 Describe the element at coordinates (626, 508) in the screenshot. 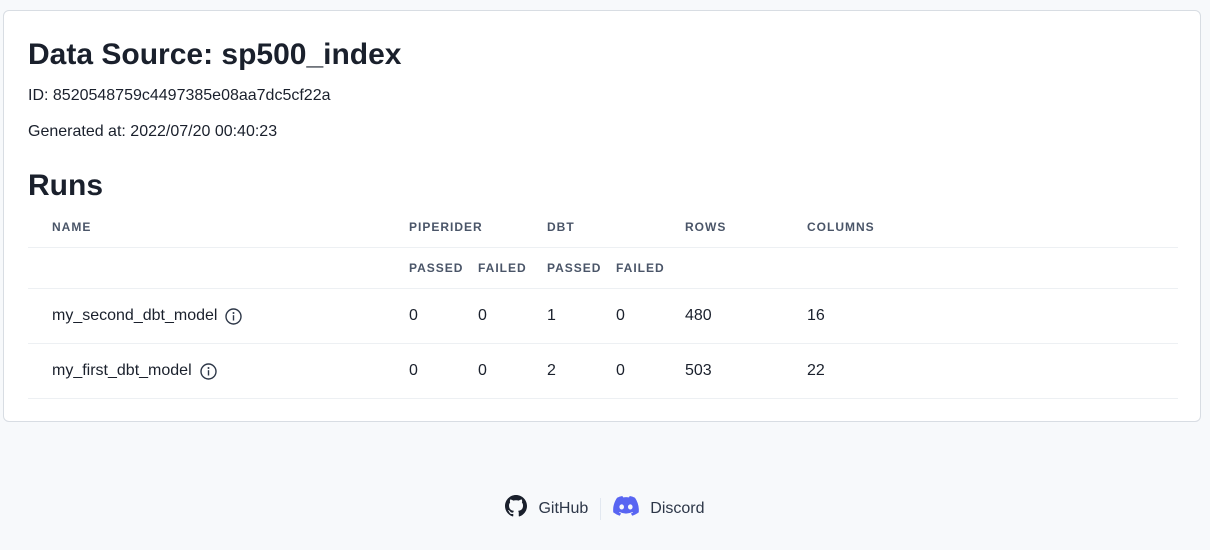

I see `discord-icon` at that location.